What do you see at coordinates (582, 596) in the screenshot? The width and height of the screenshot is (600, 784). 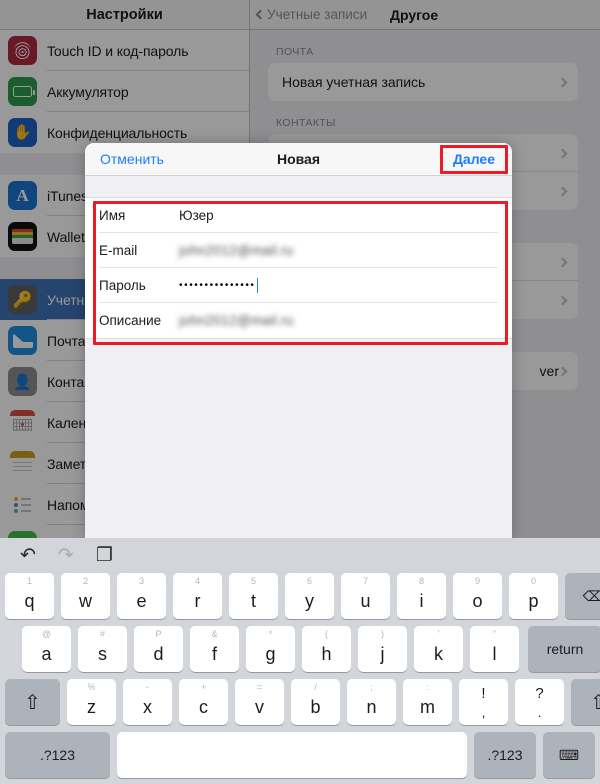 I see `backspace-key: ⌫` at bounding box center [582, 596].